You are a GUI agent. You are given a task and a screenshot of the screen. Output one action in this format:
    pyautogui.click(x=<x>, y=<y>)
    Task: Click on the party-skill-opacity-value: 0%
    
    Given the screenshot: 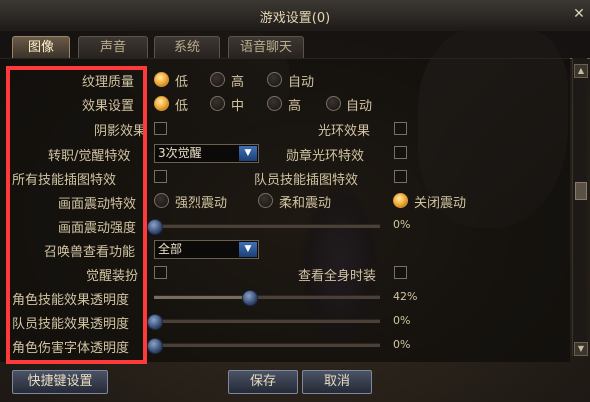 What is the action you would take?
    pyautogui.click(x=402, y=320)
    